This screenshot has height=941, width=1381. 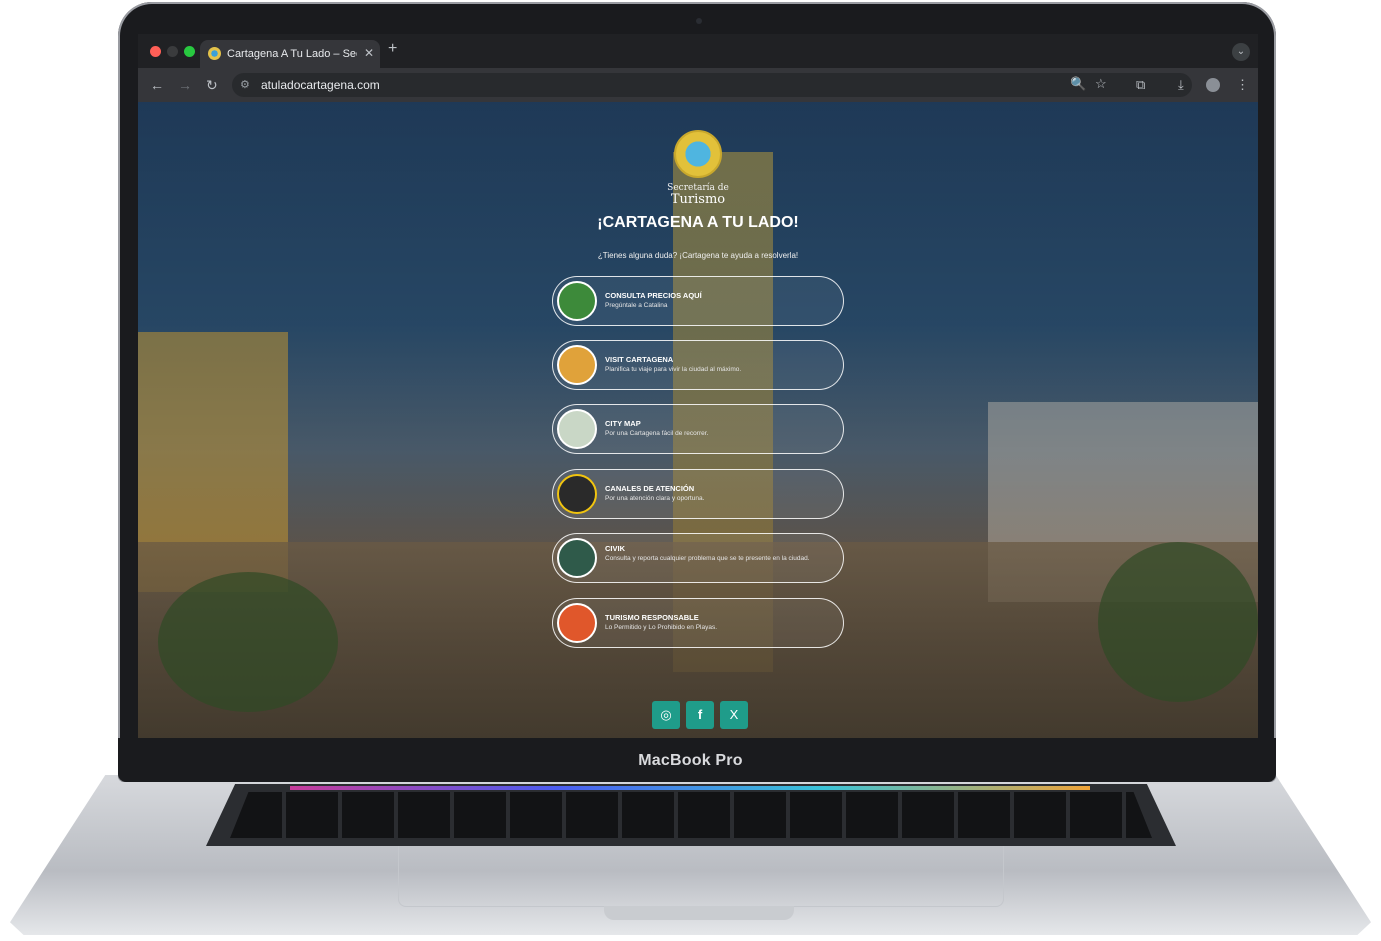 What do you see at coordinates (369, 53) in the screenshot?
I see `close-tab-icon: ✕` at bounding box center [369, 53].